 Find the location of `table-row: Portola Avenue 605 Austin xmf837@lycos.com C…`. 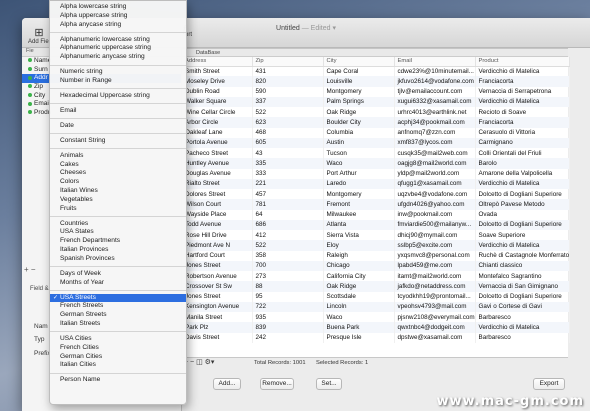

table-row: Portola Avenue 605 Austin xmf837@lycos.com C… is located at coordinates (376, 142).